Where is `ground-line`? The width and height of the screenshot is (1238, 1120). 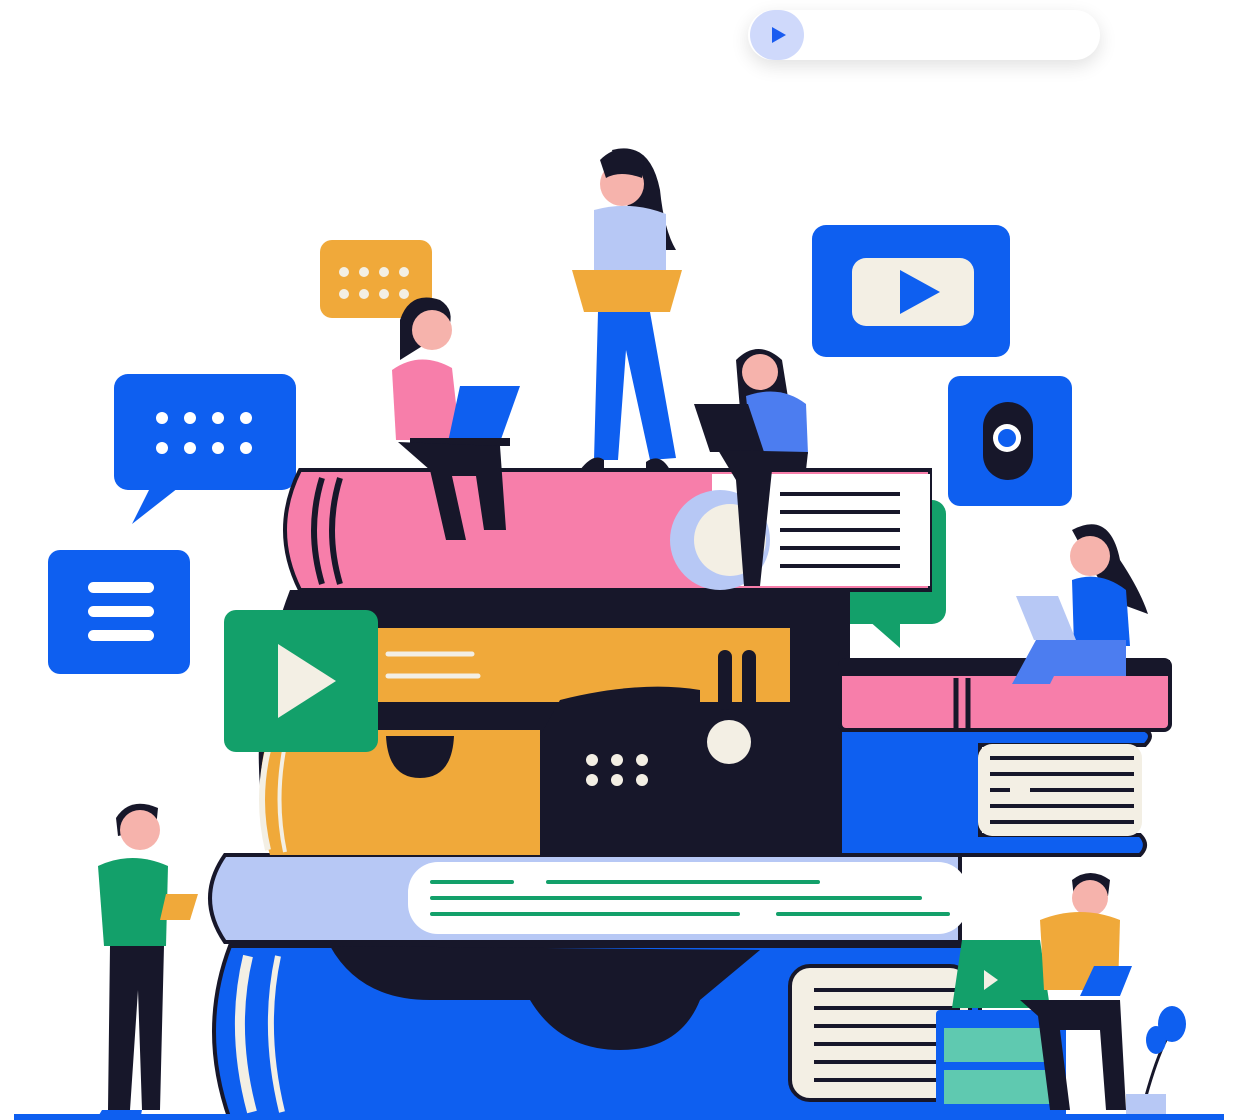
ground-line is located at coordinates (619, 1117).